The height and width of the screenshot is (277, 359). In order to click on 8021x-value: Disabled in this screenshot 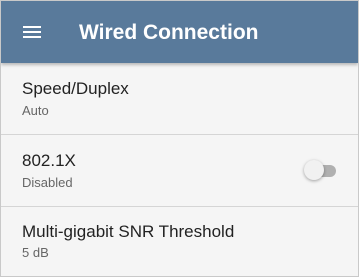, I will do `click(47, 182)`.